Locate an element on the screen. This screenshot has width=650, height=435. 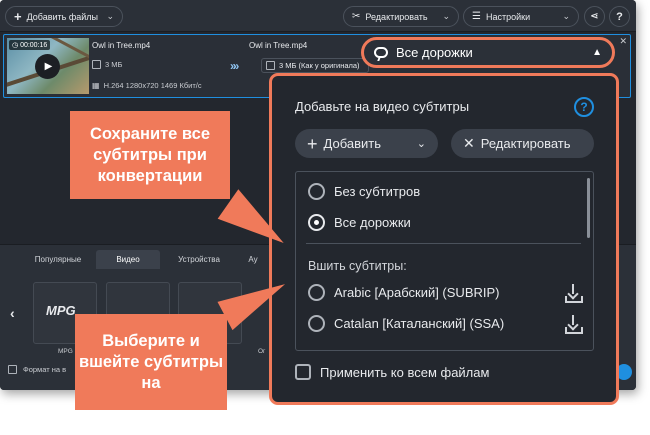
subtitle-tracks-dropdown: Все дорожки ▲ is located at coordinates (488, 52).